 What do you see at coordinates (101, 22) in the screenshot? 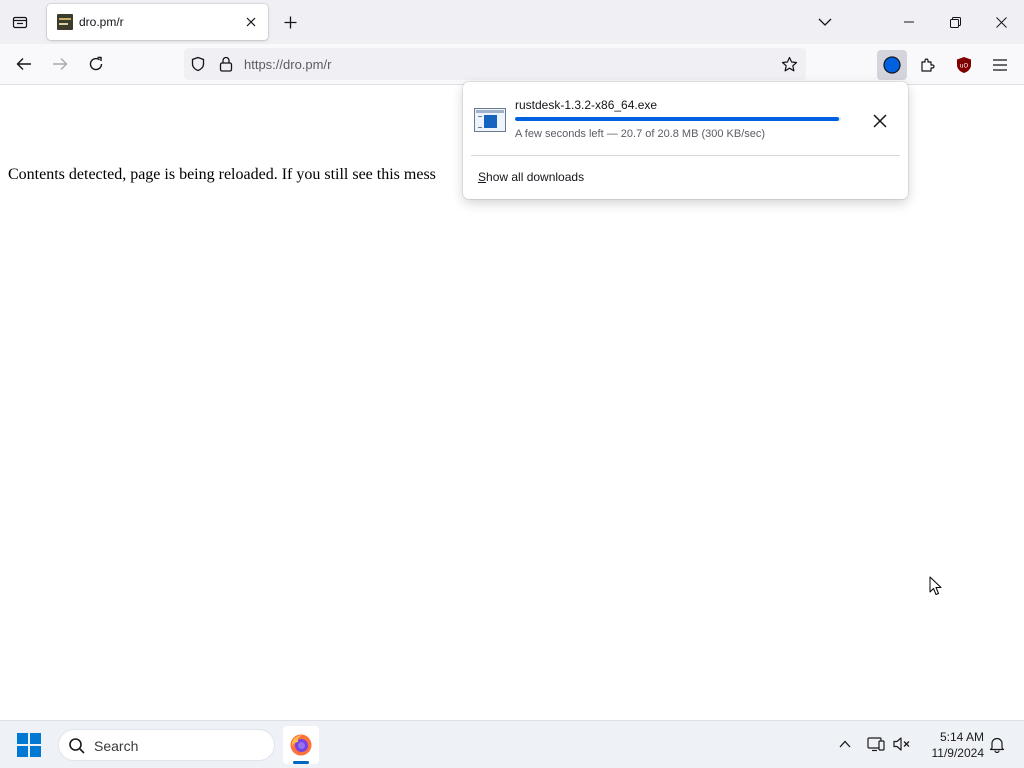
I see `tab-title: dro.pm/r` at bounding box center [101, 22].